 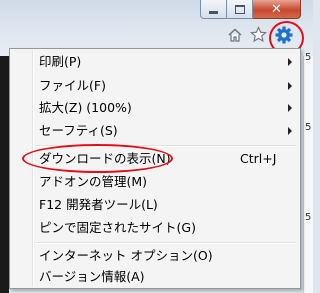 I want to click on menu-item-print: 印刷(P), so click(x=155, y=61).